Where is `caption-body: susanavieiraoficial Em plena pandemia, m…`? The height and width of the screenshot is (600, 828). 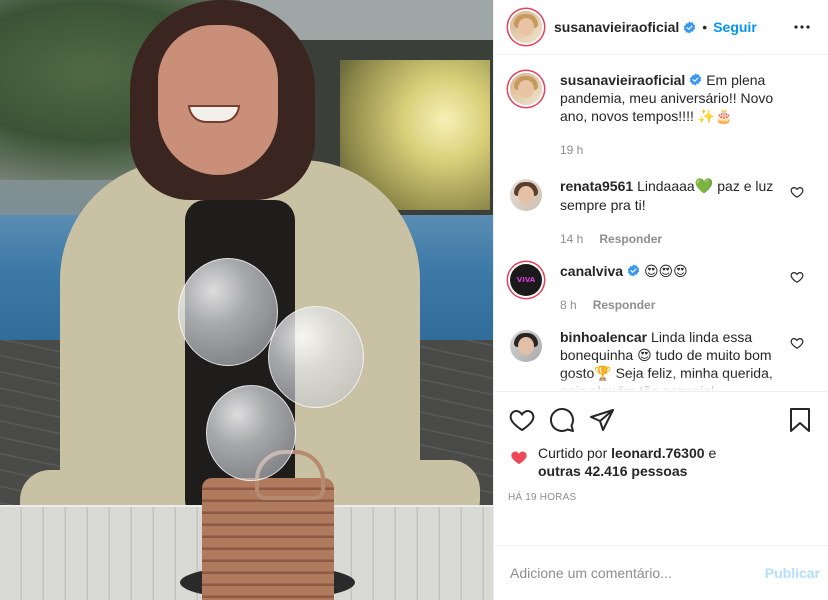 caption-body: susanavieiraoficial Em plena pandemia, m… is located at coordinates (686, 115).